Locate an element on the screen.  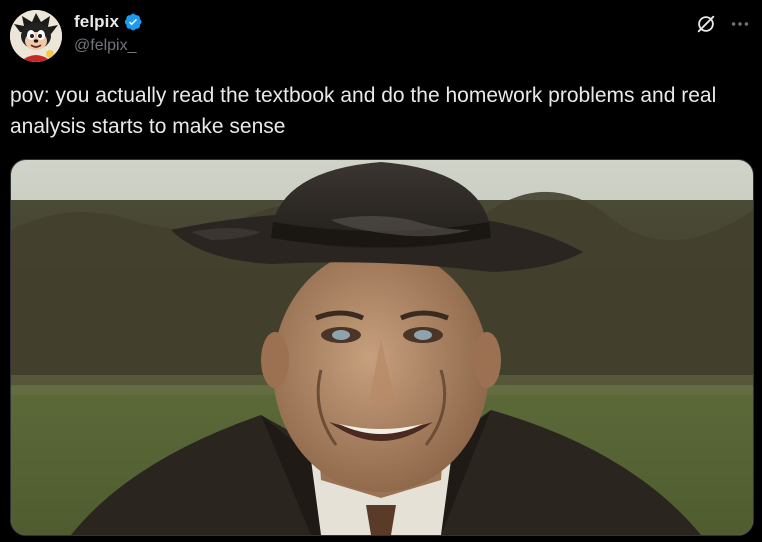
display-name-row: felpix is located at coordinates (108, 22).